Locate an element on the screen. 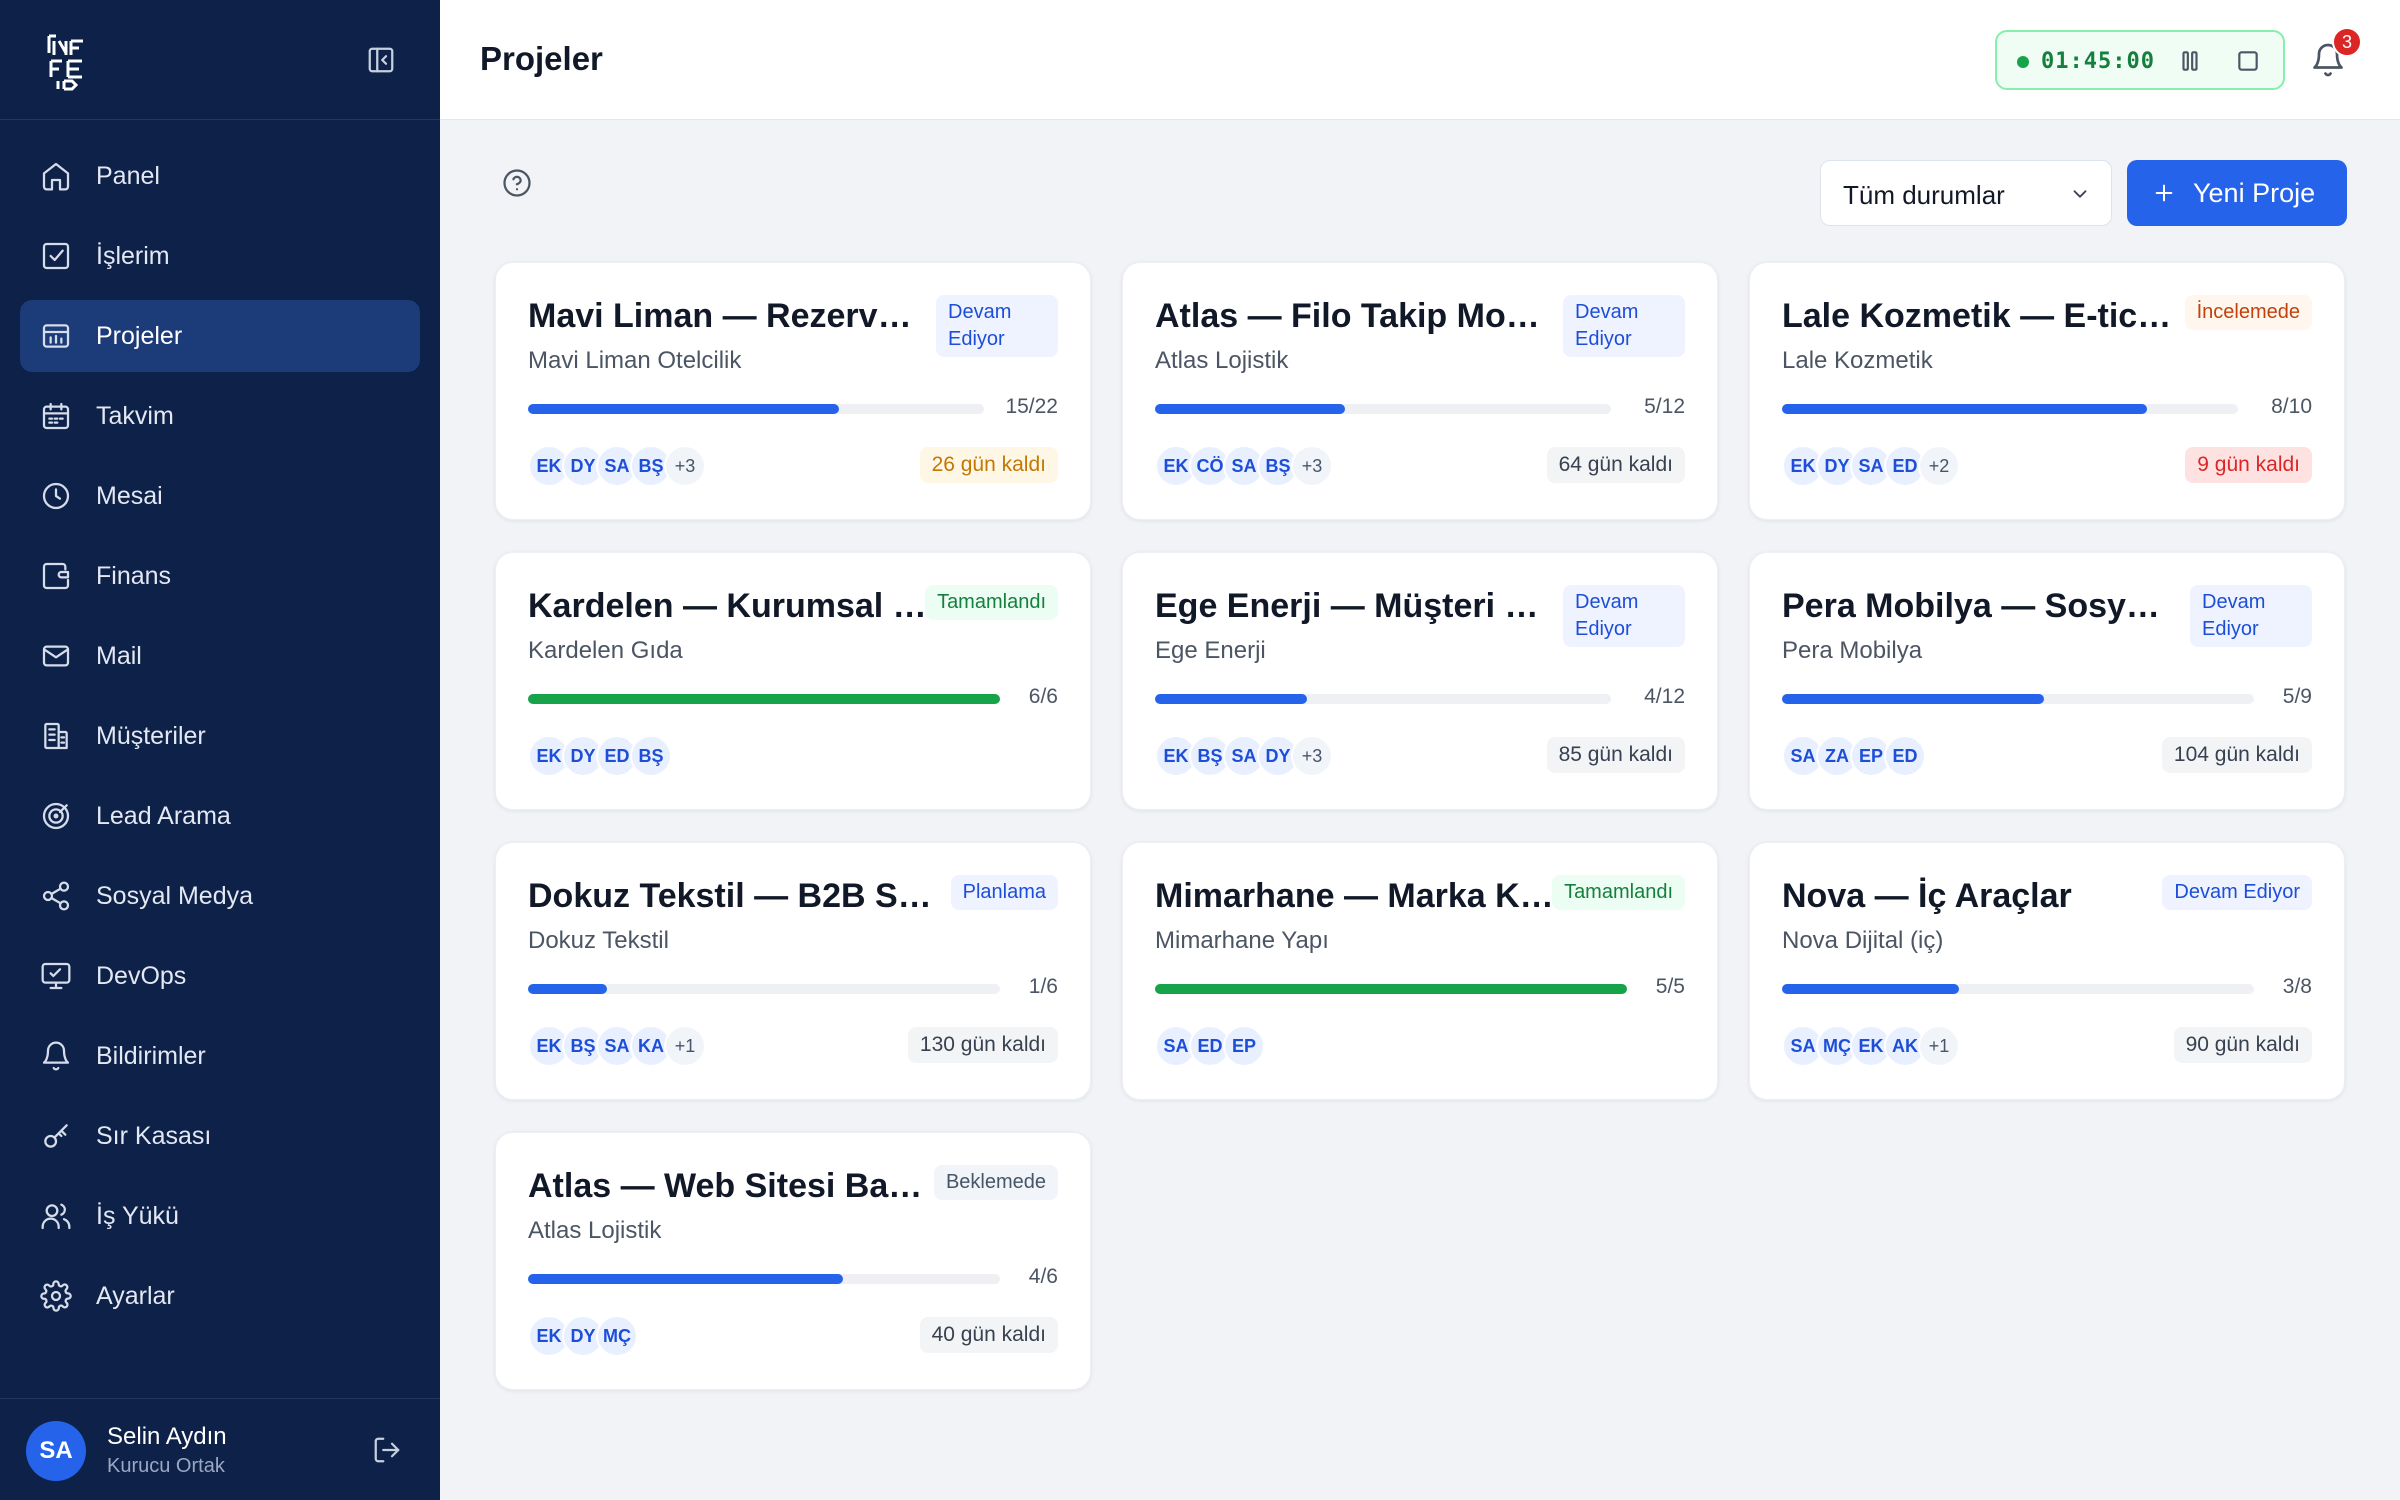  project-title: Nova — İç Araçlar is located at coordinates (1927, 896).